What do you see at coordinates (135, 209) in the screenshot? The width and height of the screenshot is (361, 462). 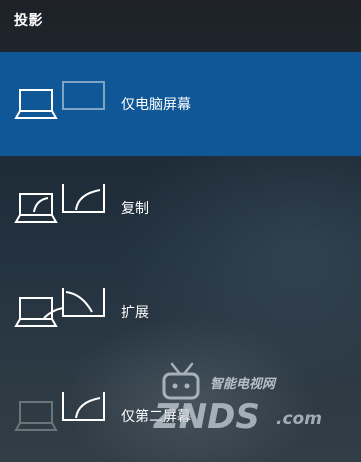 I see `option-label: 复制` at bounding box center [135, 209].